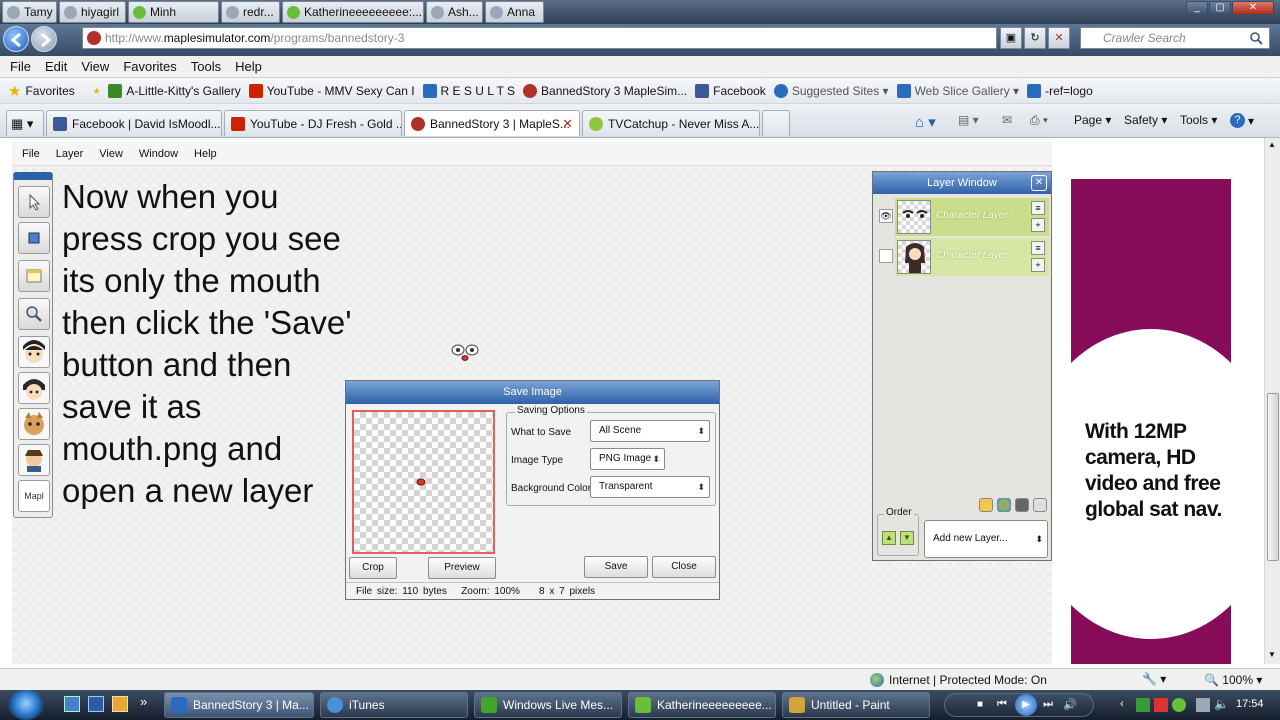 The width and height of the screenshot is (1280, 720). What do you see at coordinates (532, 392) in the screenshot?
I see `dialog-title: Save Image` at bounding box center [532, 392].